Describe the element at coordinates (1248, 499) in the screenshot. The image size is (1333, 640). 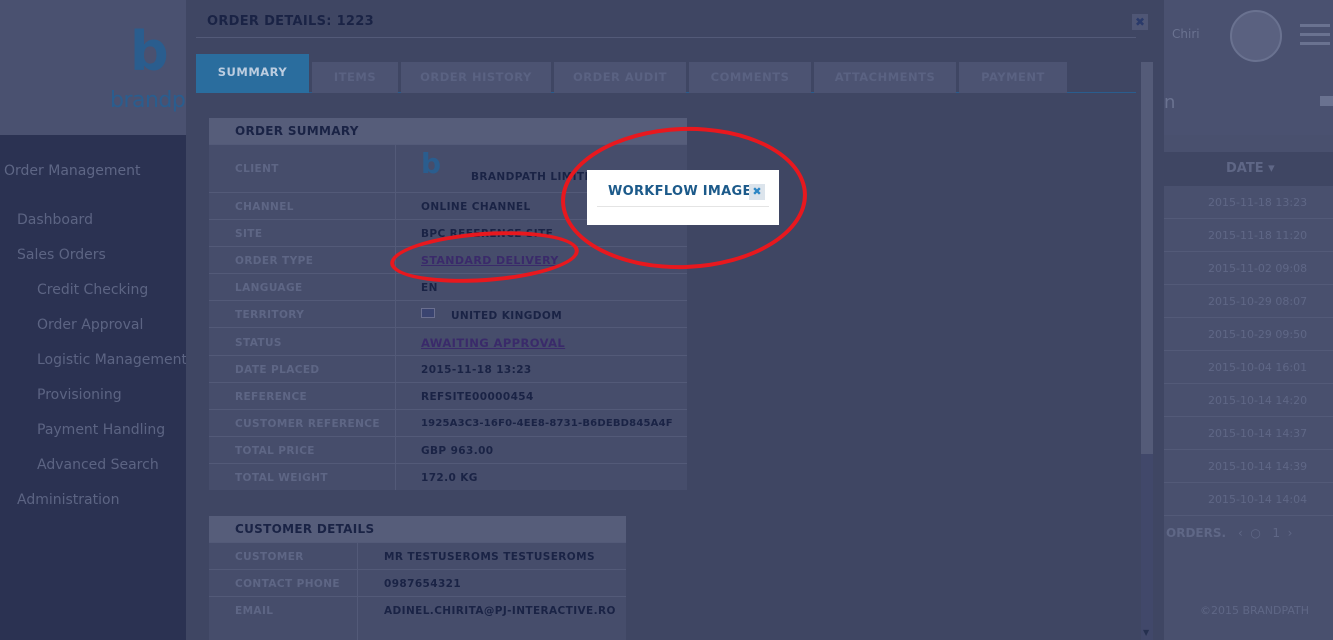
I see `table-row: 2015-10-14 14:04` at that location.